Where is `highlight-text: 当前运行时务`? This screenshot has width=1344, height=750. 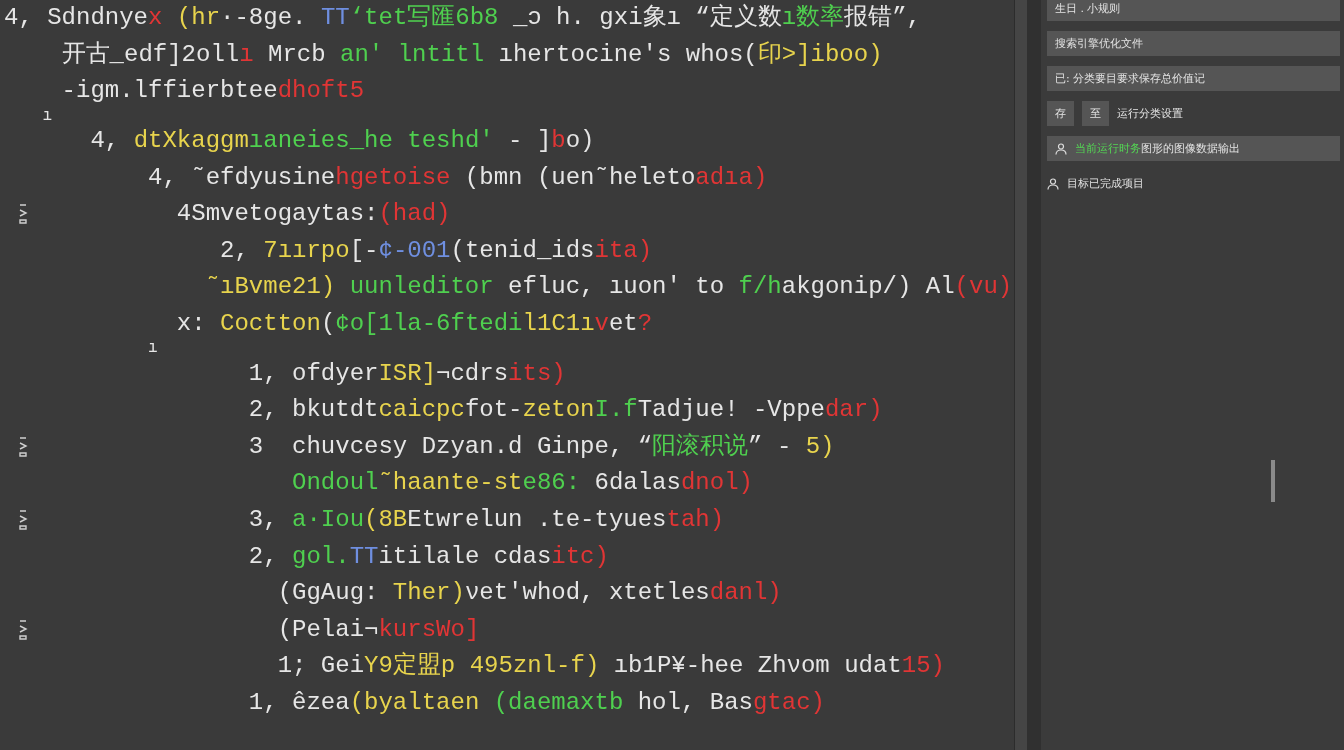
highlight-text: 当前运行时务 is located at coordinates (1108, 148).